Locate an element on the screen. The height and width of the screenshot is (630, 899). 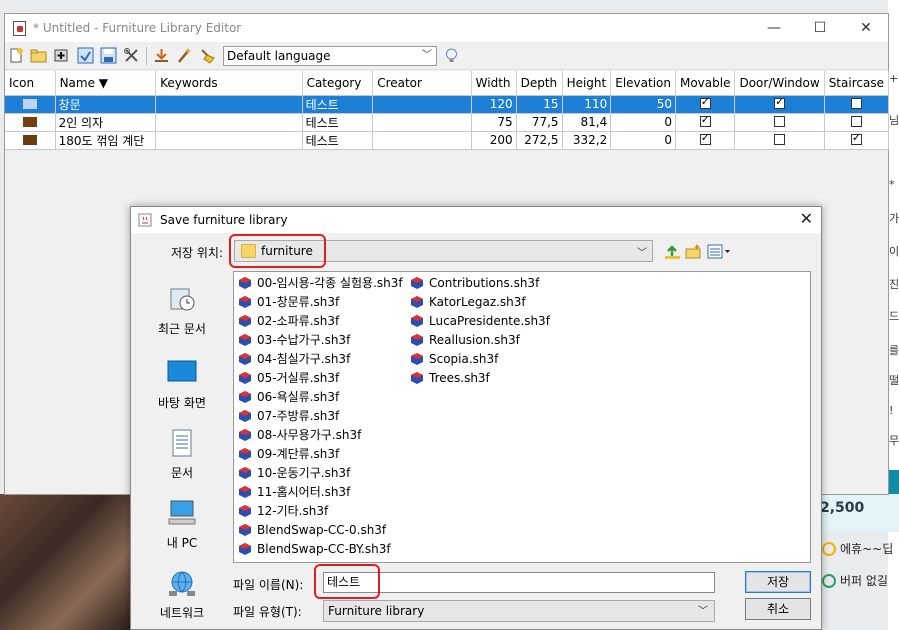
save-icon is located at coordinates (108, 55).